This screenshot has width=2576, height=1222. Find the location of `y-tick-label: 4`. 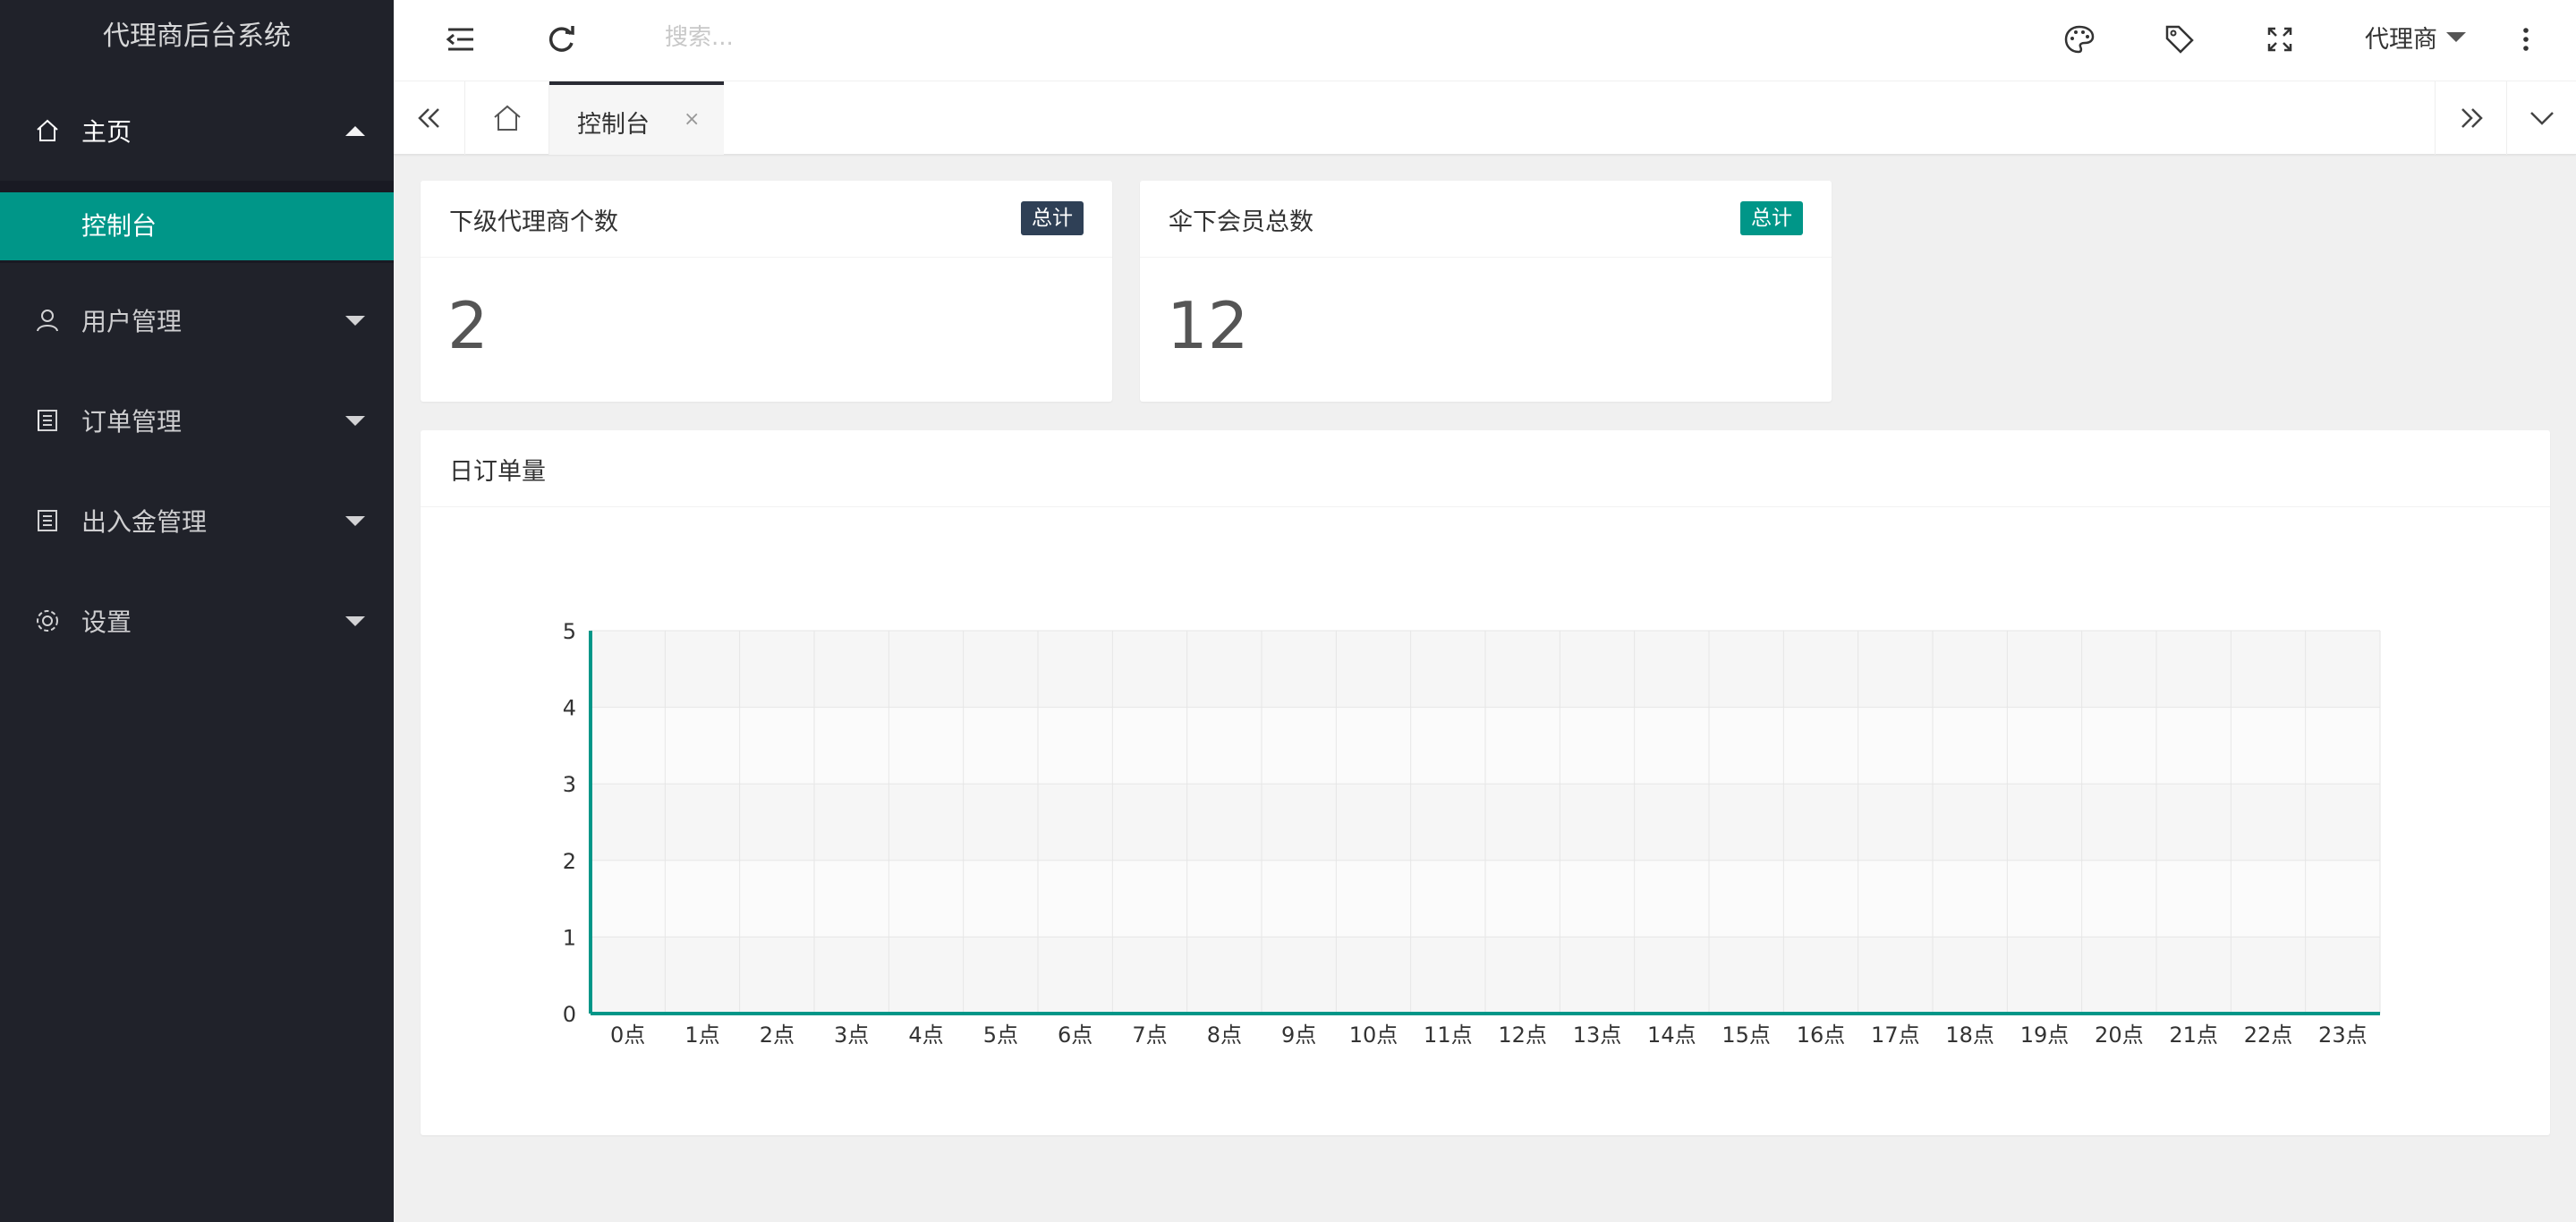

y-tick-label: 4 is located at coordinates (569, 708).